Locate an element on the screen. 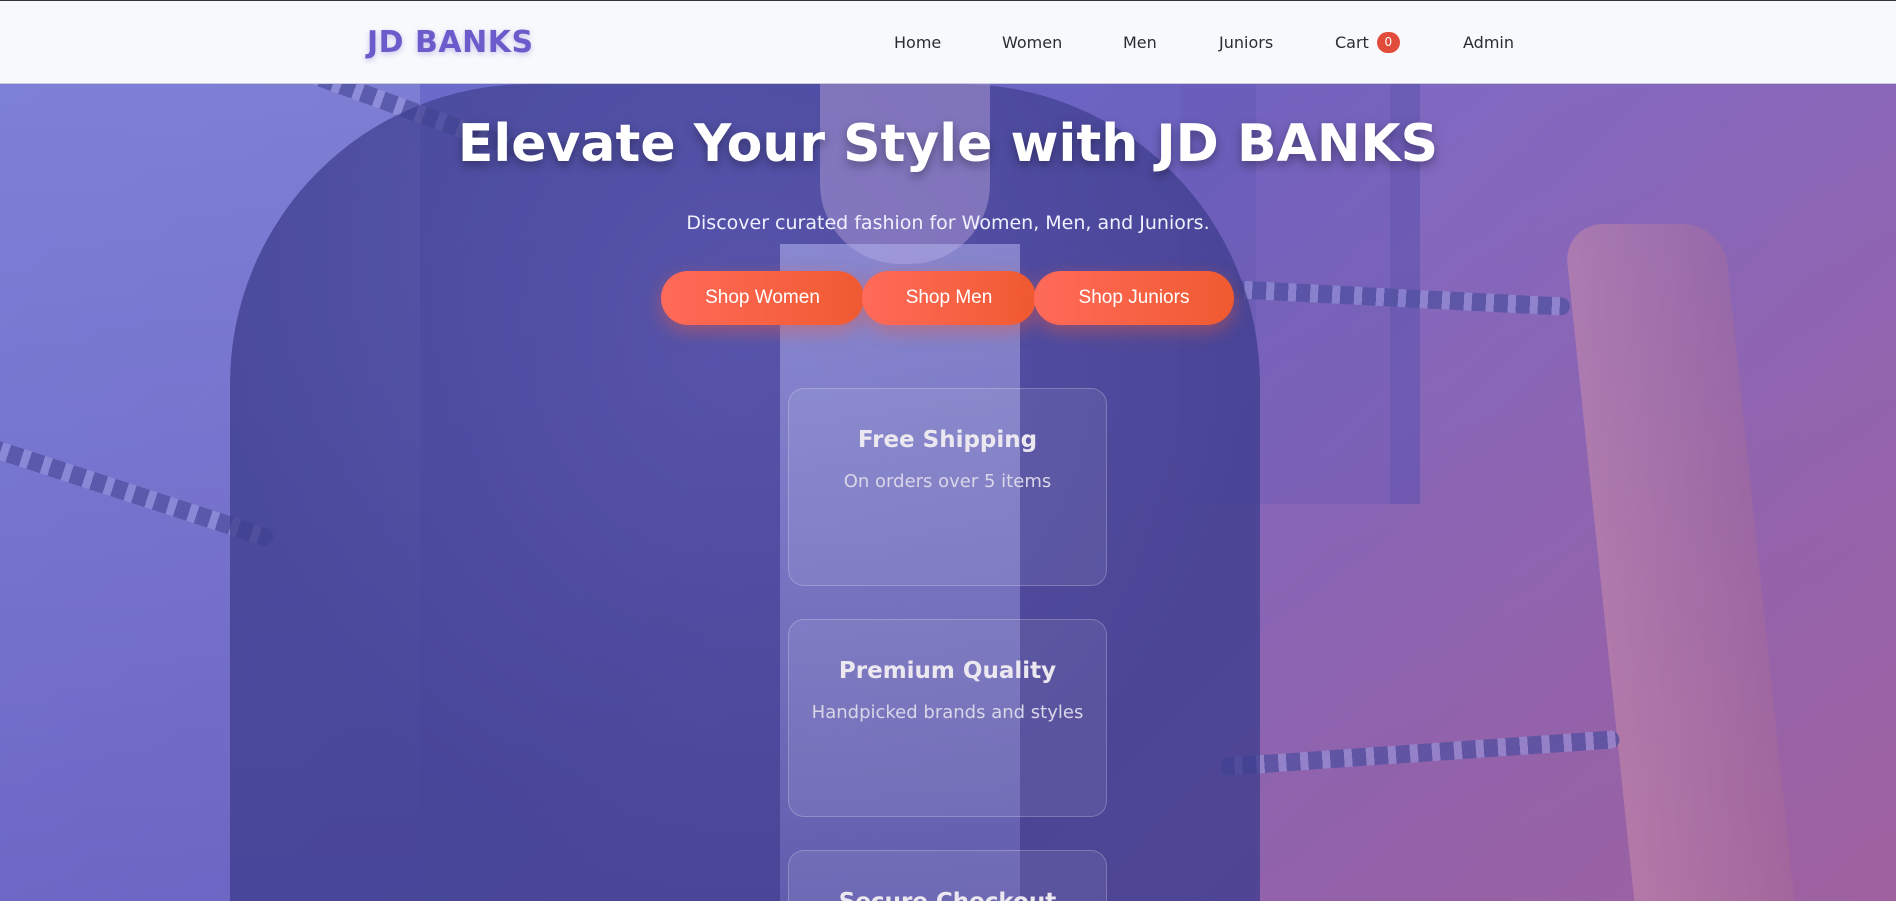 The height and width of the screenshot is (901, 1896). nav-cart-label: Cart is located at coordinates (1352, 42).